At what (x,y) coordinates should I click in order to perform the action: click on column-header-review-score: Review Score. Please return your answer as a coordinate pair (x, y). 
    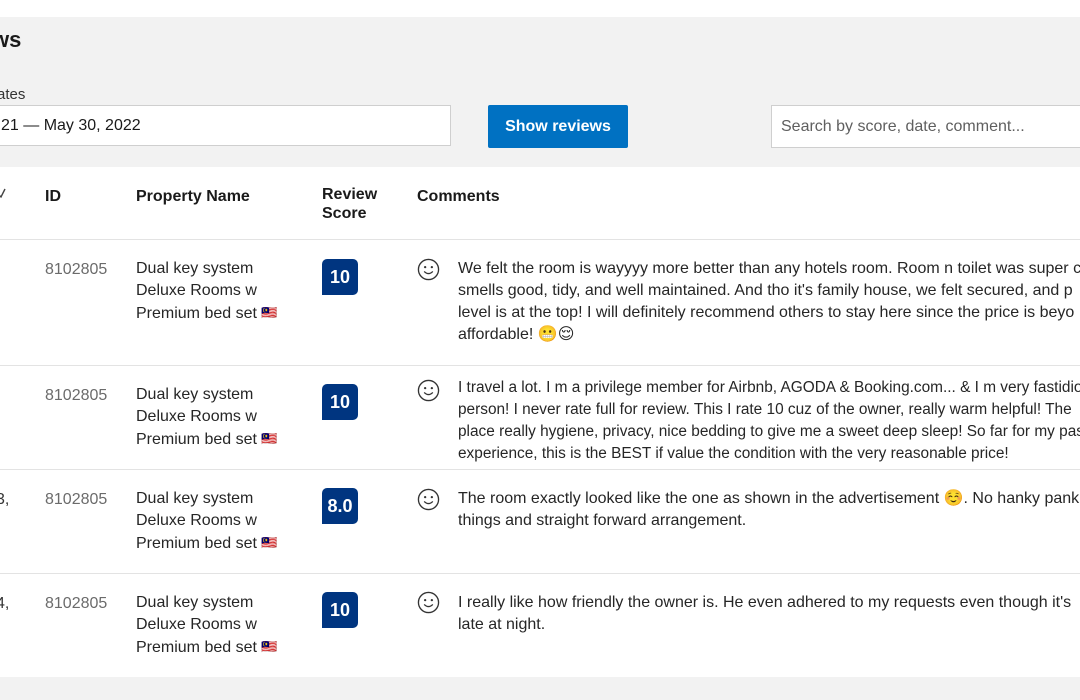
    Looking at the image, I should click on (357, 204).